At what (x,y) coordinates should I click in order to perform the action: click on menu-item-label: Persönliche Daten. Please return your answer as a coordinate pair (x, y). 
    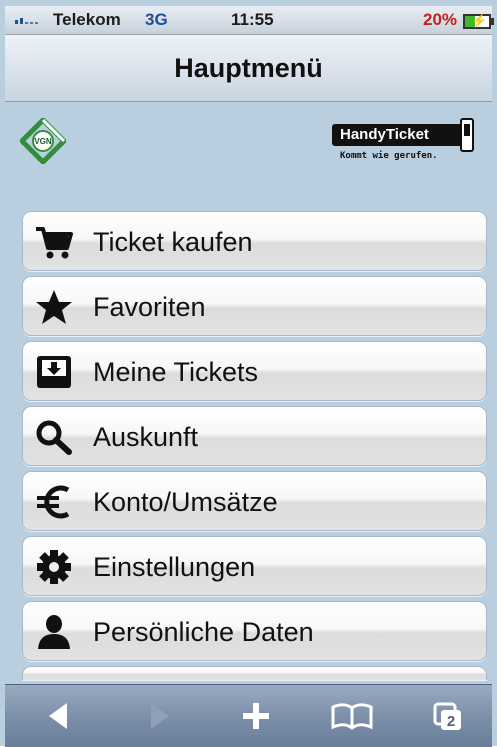
    Looking at the image, I should click on (203, 632).